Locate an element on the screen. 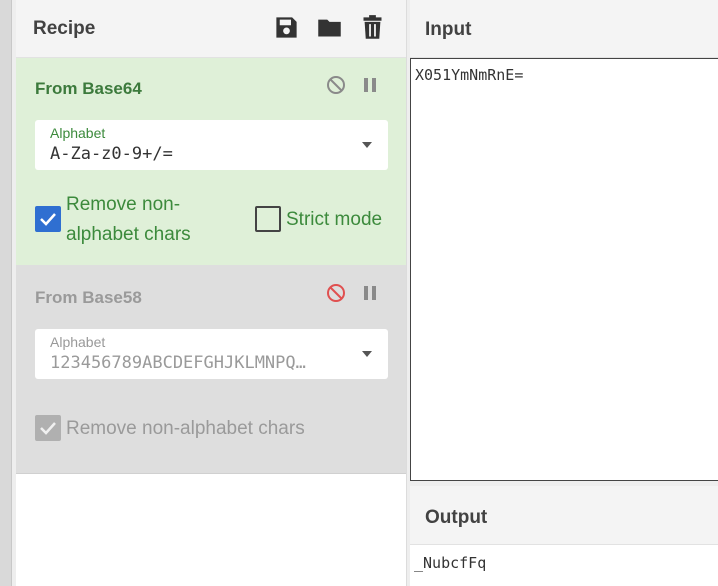  folder-icon is located at coordinates (329, 27).